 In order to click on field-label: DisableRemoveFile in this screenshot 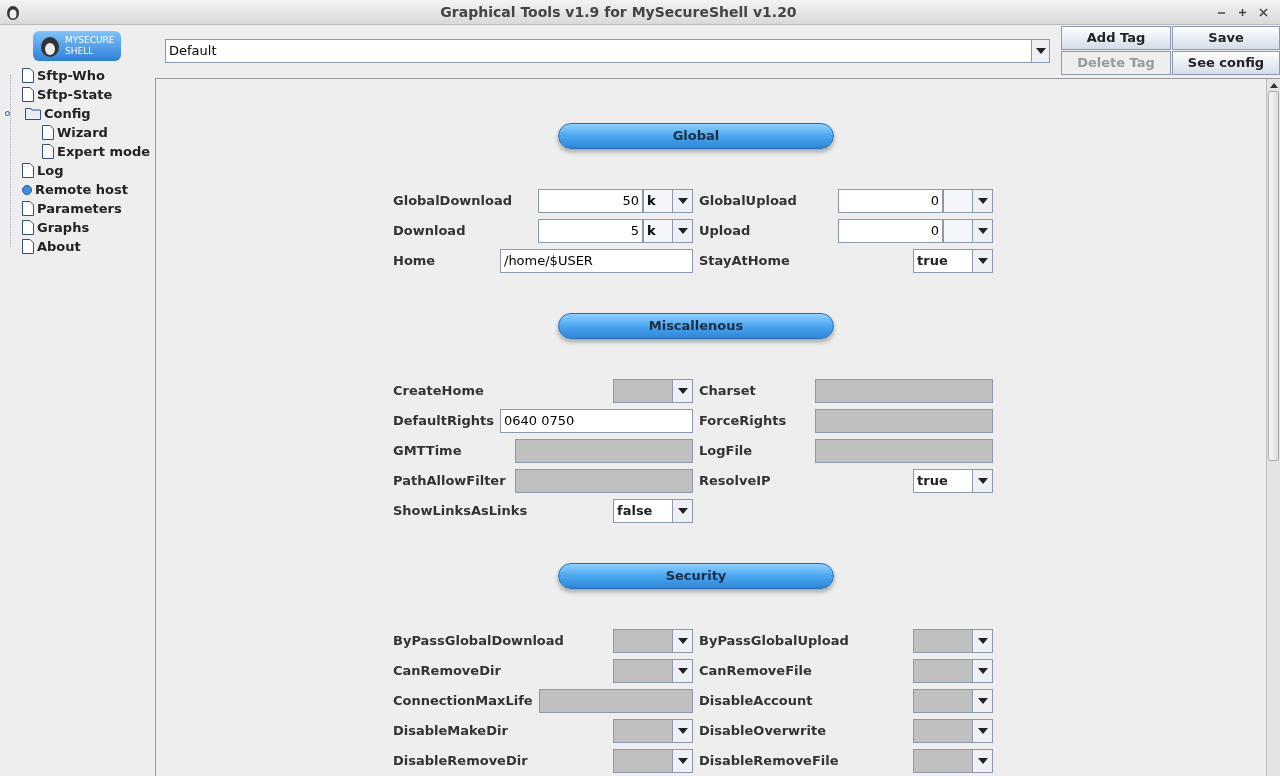, I will do `click(769, 761)`.